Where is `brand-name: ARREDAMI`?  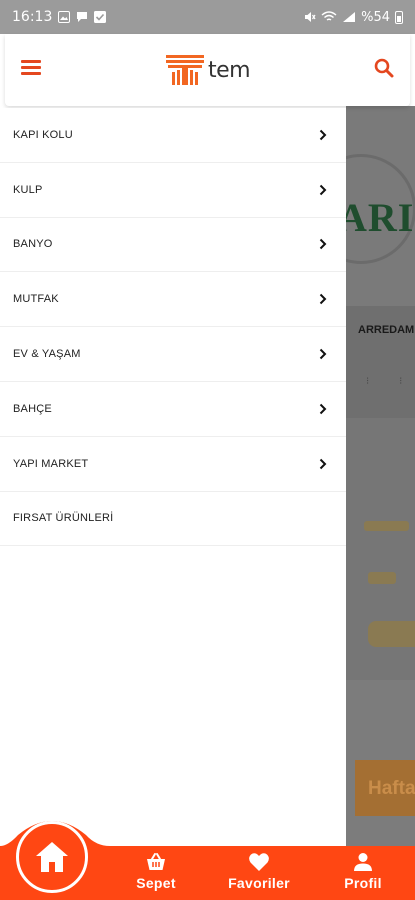
brand-name: ARREDAMI is located at coordinates (386, 330).